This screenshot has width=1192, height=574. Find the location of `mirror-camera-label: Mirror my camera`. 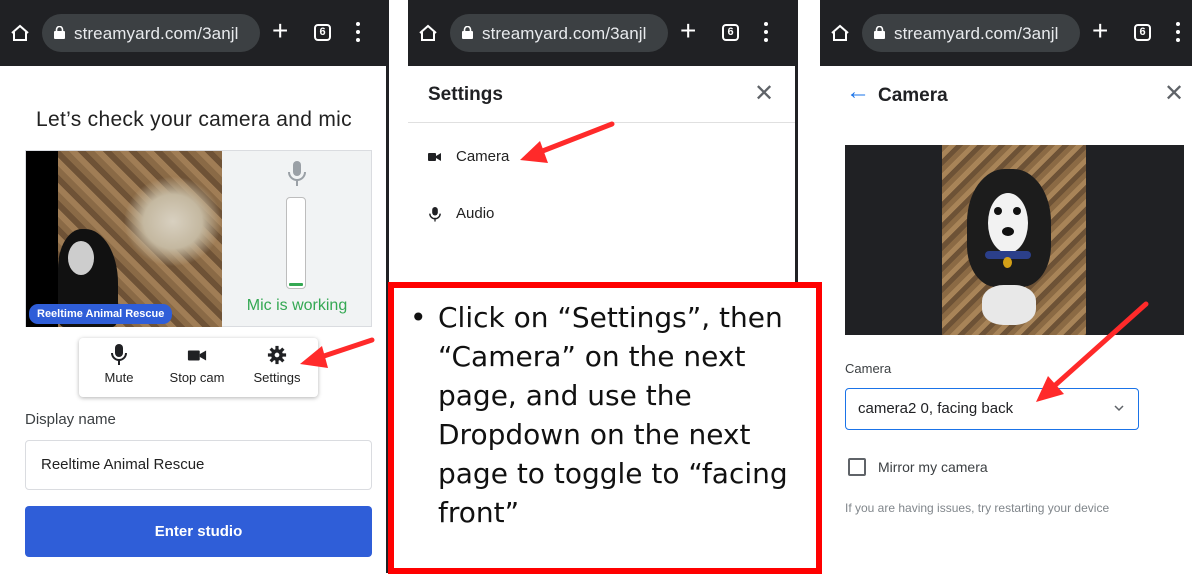

mirror-camera-label: Mirror my camera is located at coordinates (933, 467).